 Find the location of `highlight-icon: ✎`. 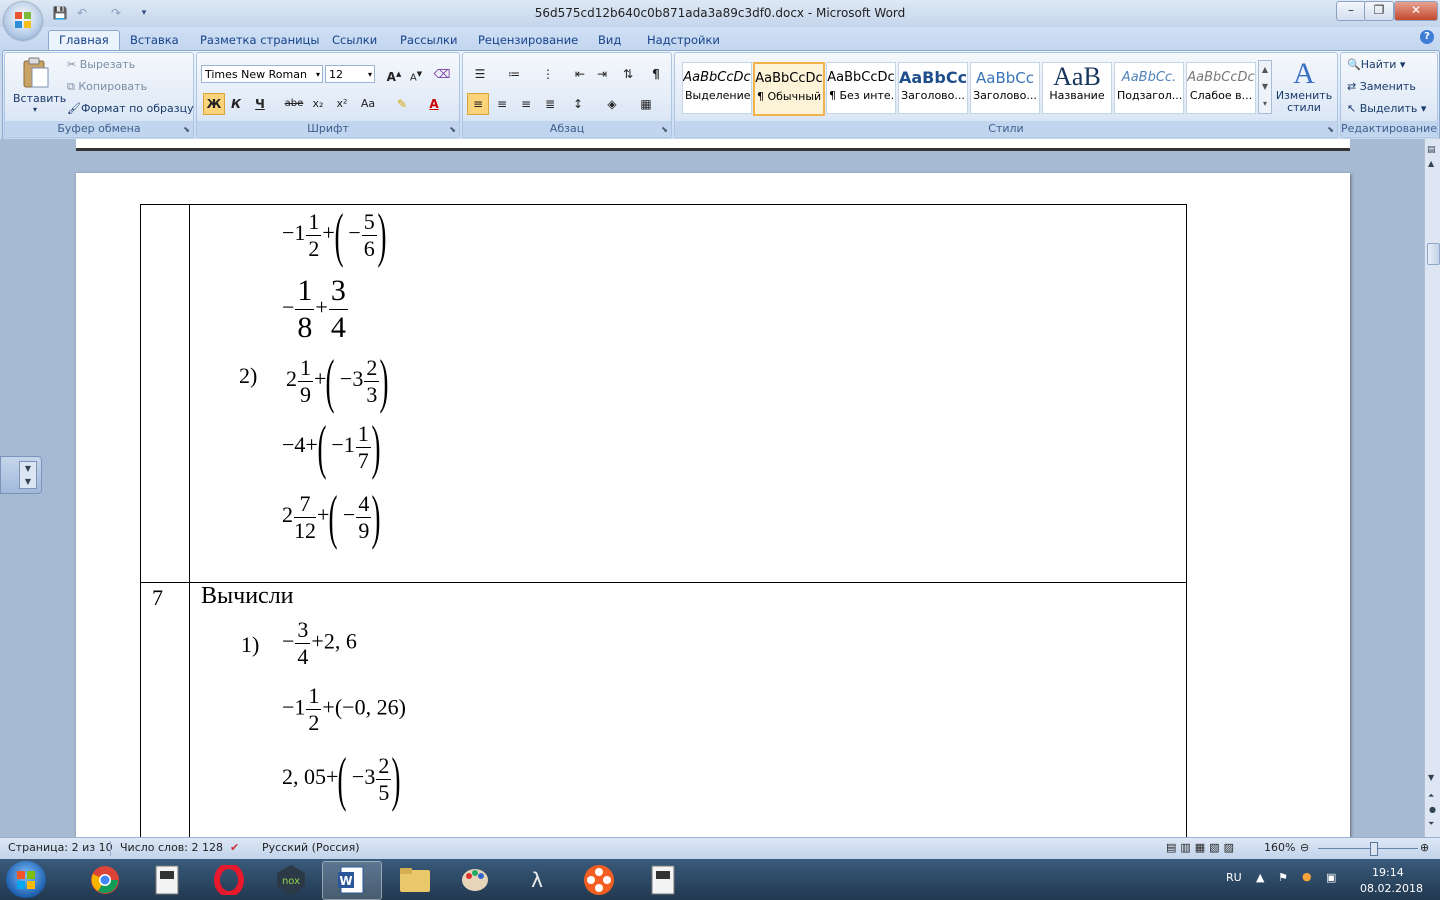

highlight-icon: ✎ is located at coordinates (402, 104).